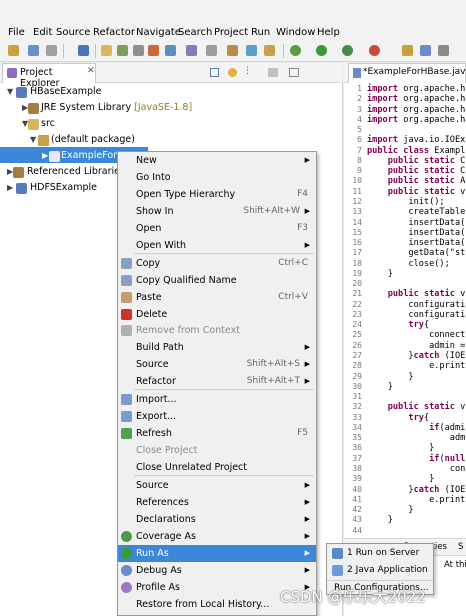  I want to click on menu-item-source: Source ▶, so click(217, 485).